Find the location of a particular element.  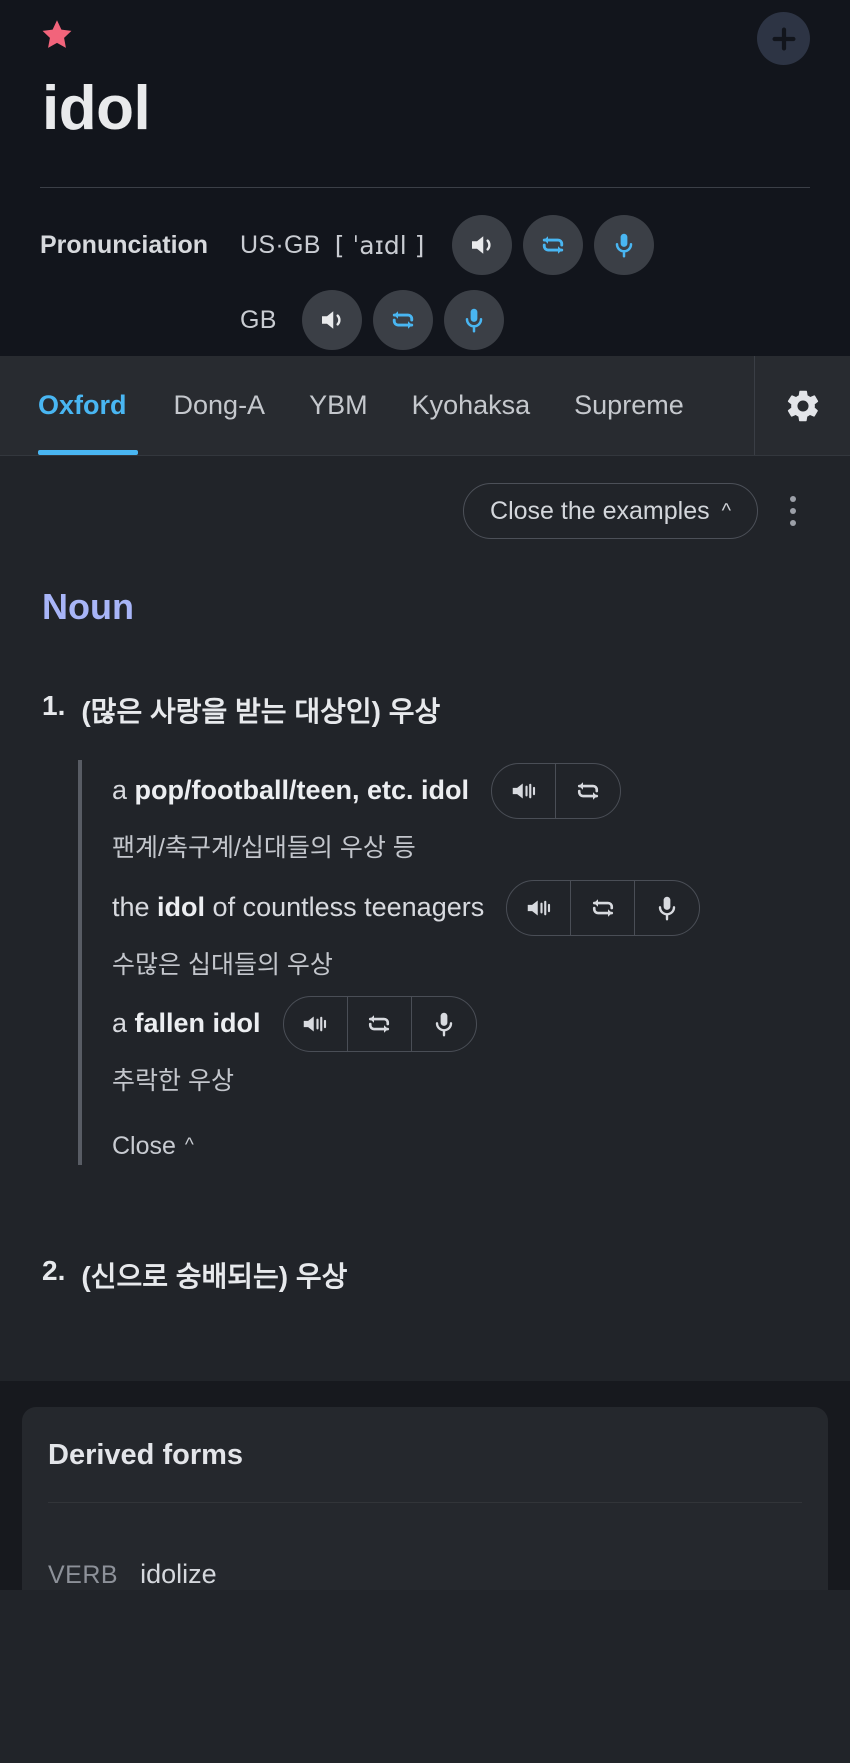

example-prefix: the is located at coordinates (135, 906).